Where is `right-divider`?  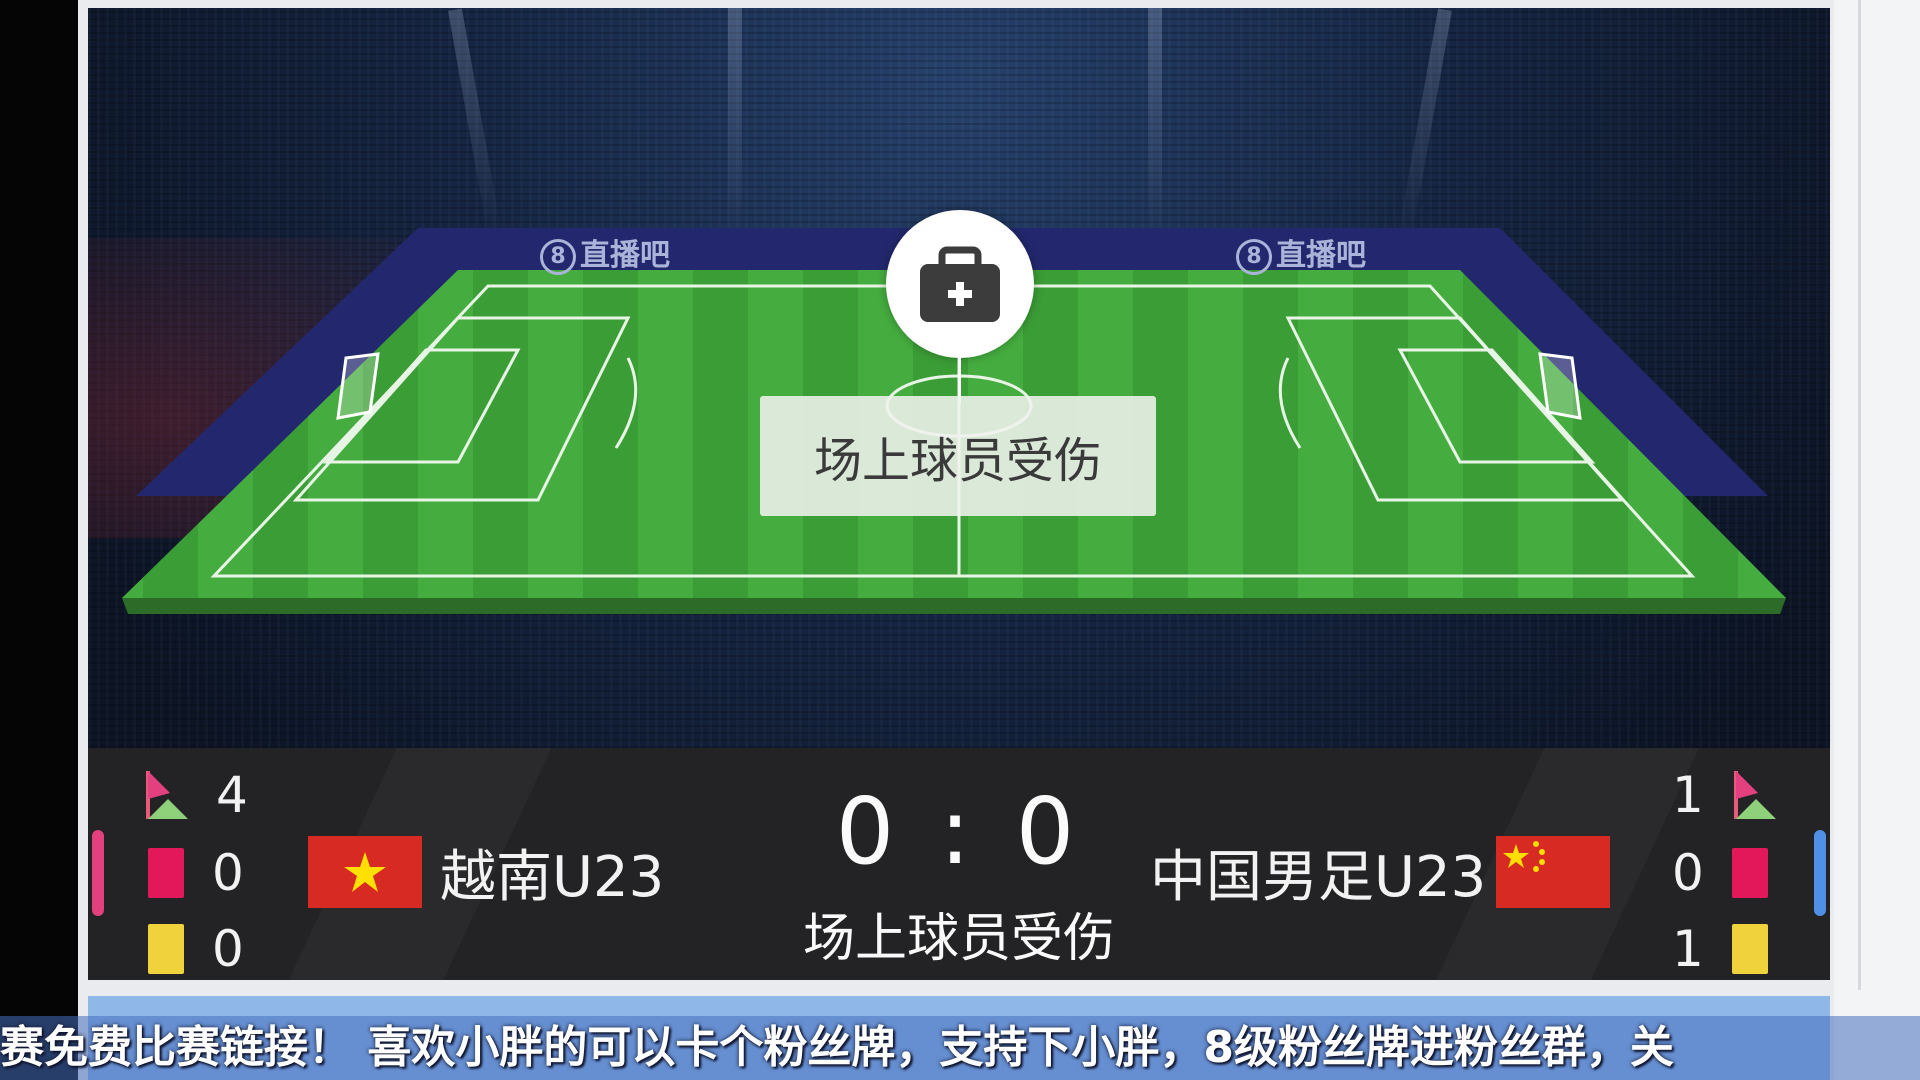
right-divider is located at coordinates (1859, 495).